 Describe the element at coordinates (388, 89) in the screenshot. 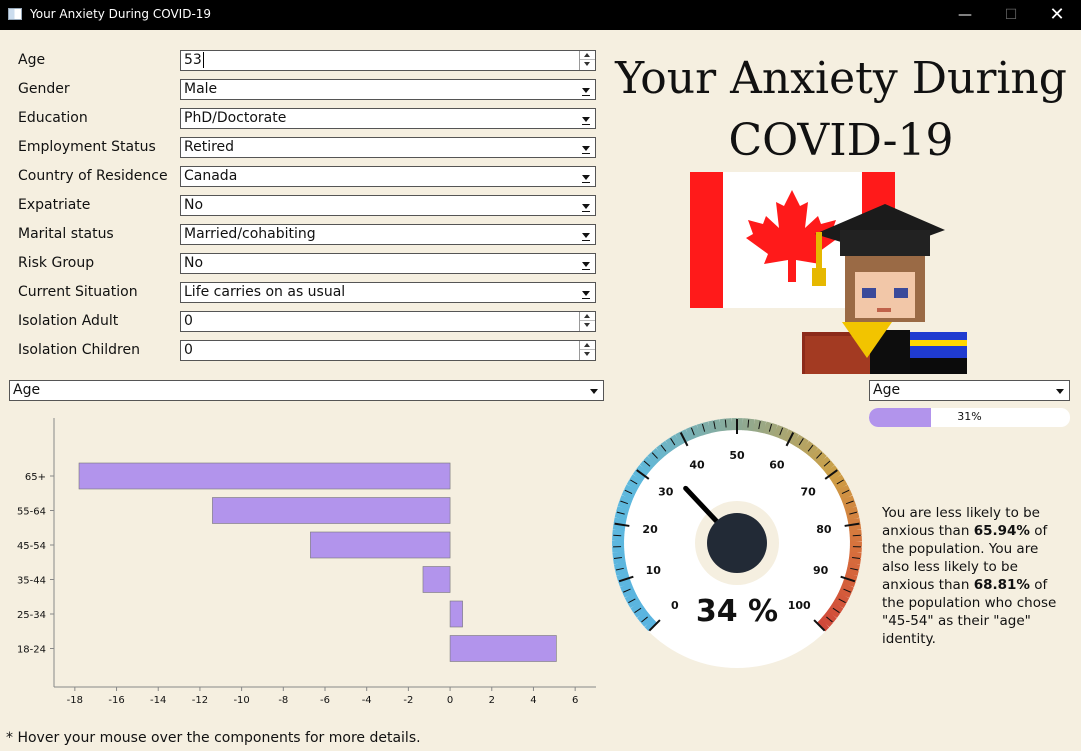

I see `gender-dropdown: Male` at that location.